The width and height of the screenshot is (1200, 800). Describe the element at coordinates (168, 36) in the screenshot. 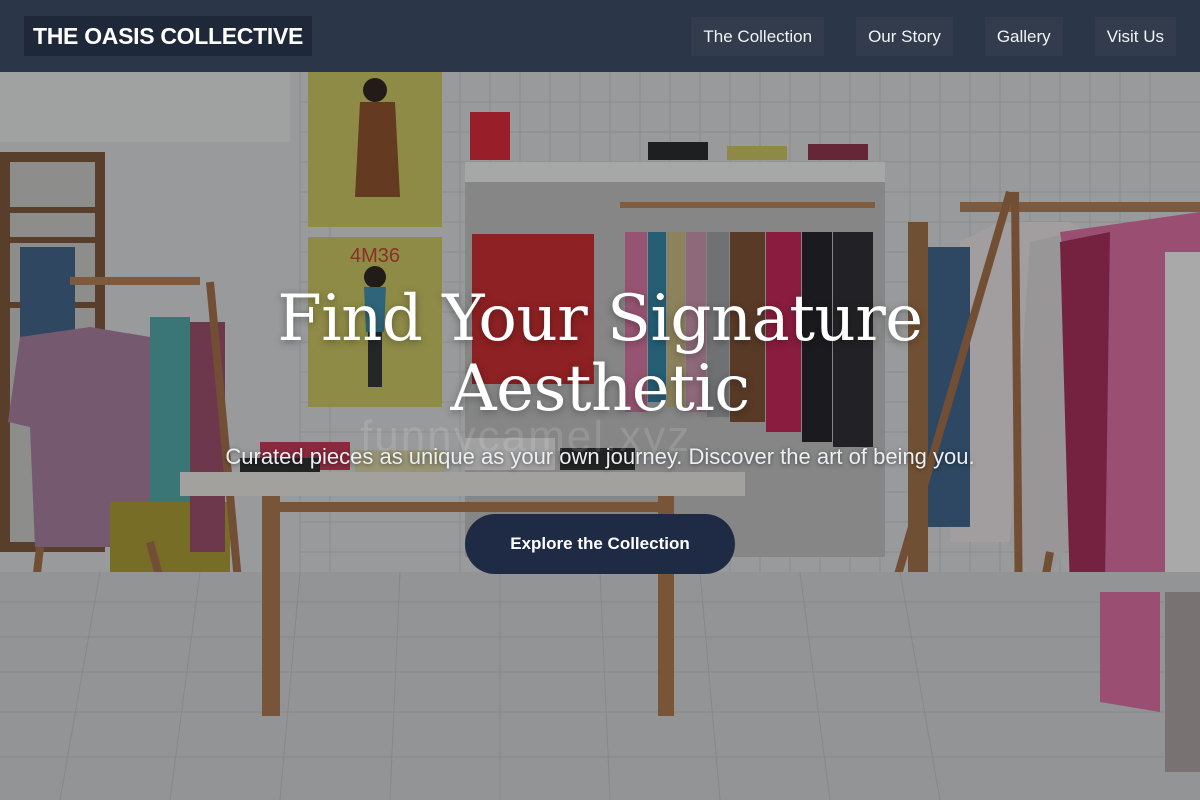

I see `brand-logo: THE OASIS COLLECTIVE` at that location.